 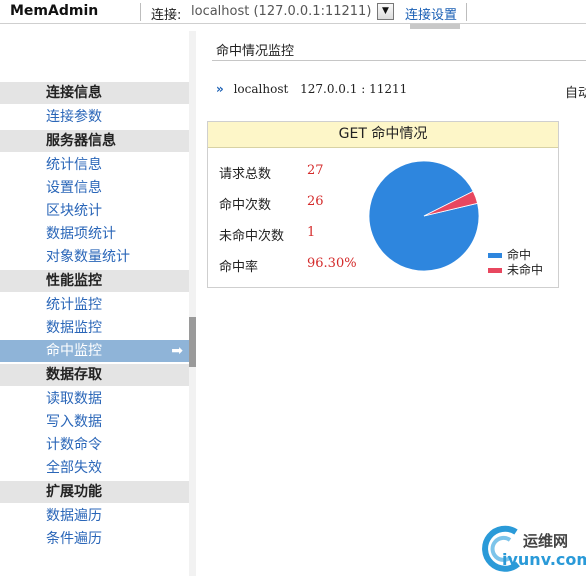 I want to click on sidebar-item-read: 读取数据, so click(x=94, y=399).